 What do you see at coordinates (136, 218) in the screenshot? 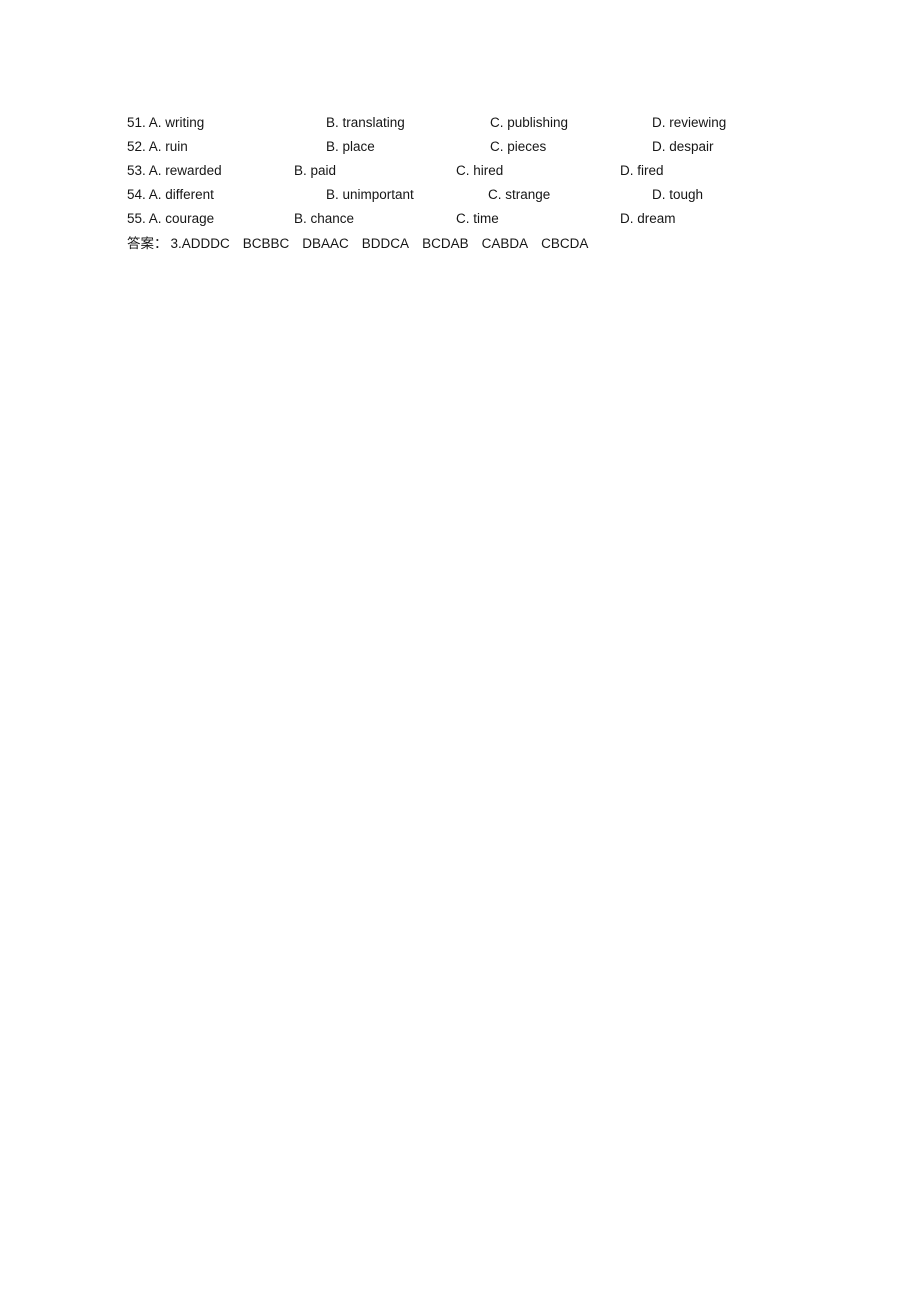
I see `question-number: 55.` at bounding box center [136, 218].